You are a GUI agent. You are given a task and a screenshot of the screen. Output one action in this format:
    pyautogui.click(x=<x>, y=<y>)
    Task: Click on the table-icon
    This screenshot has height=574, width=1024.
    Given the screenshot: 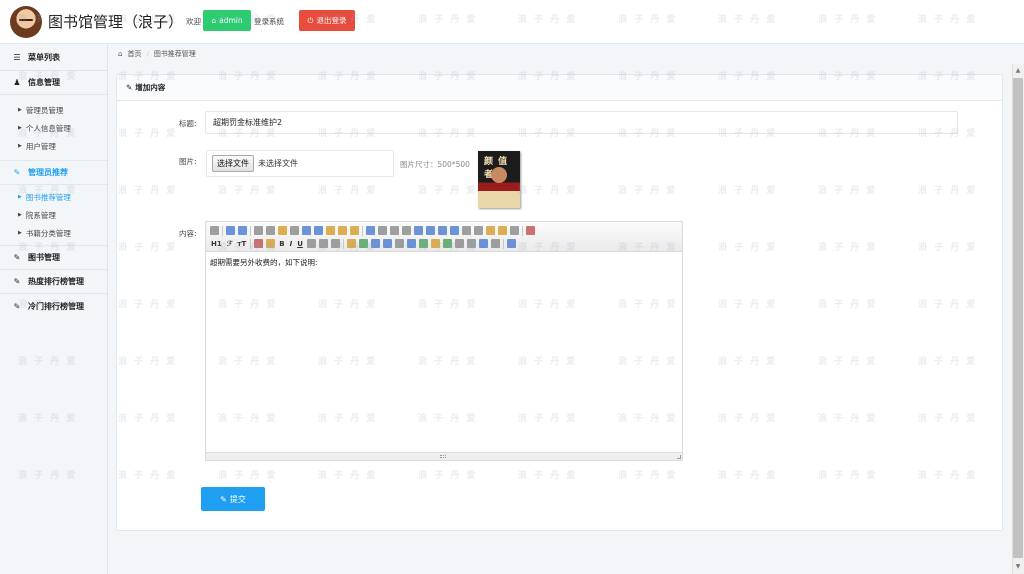 What is the action you would take?
    pyautogui.click(x=411, y=243)
    